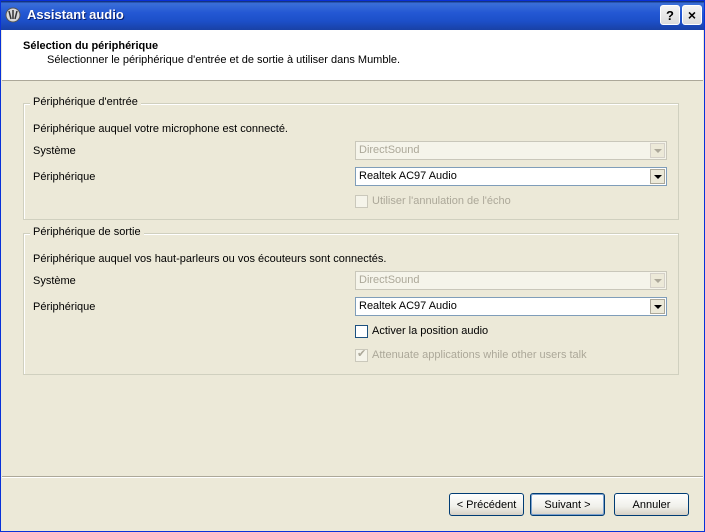 This screenshot has height=532, width=705. I want to click on check-icon: ✔, so click(362, 354).